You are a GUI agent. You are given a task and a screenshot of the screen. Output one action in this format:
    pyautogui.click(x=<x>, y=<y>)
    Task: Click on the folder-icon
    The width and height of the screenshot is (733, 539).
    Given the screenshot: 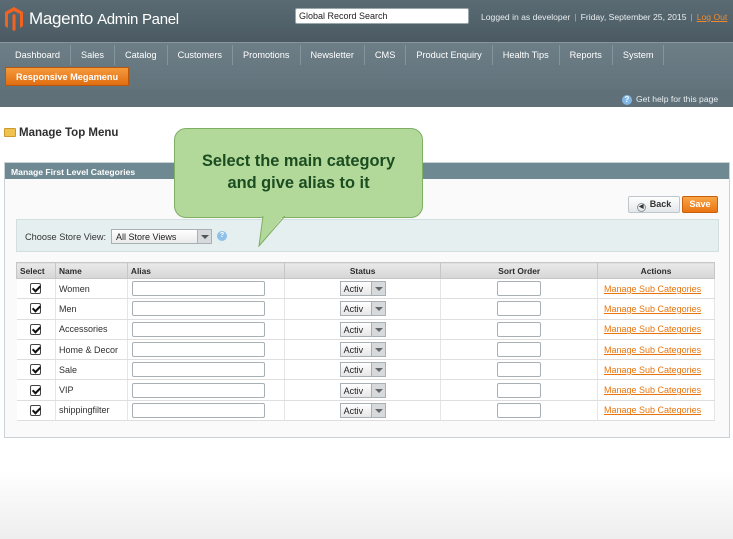 What is the action you would take?
    pyautogui.click(x=10, y=132)
    